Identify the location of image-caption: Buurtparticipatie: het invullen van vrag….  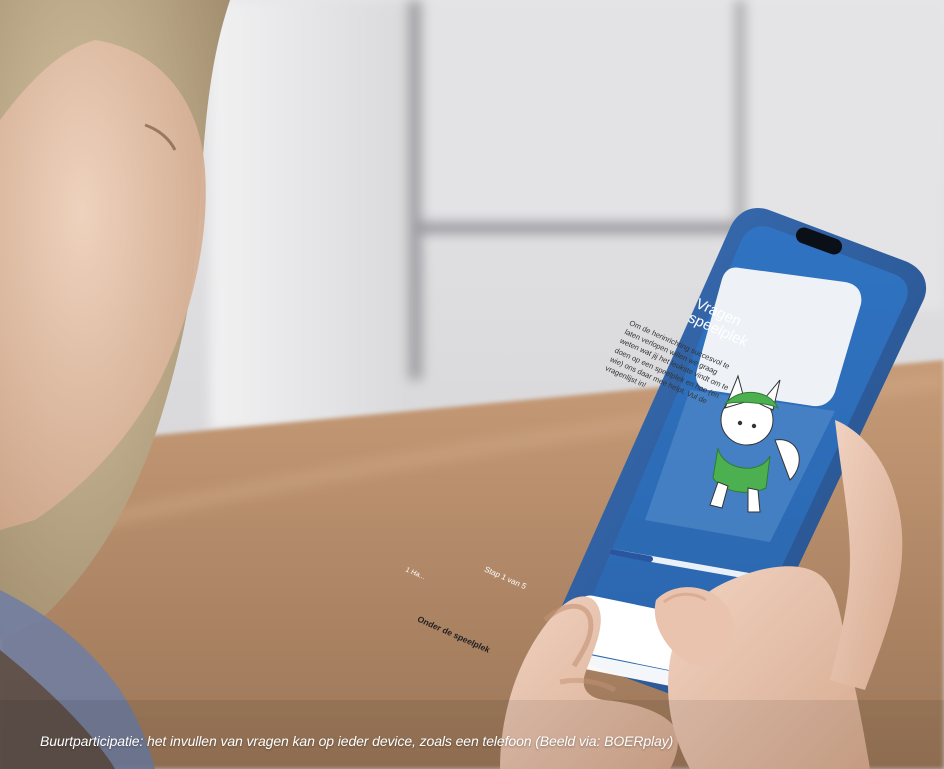
(357, 741).